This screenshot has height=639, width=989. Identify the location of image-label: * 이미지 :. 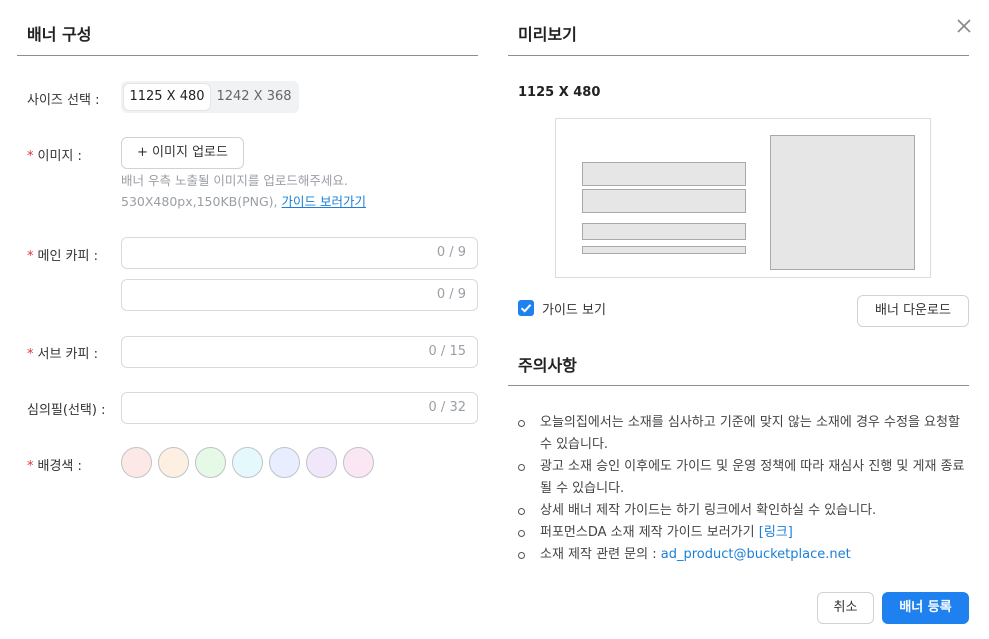
(54, 156).